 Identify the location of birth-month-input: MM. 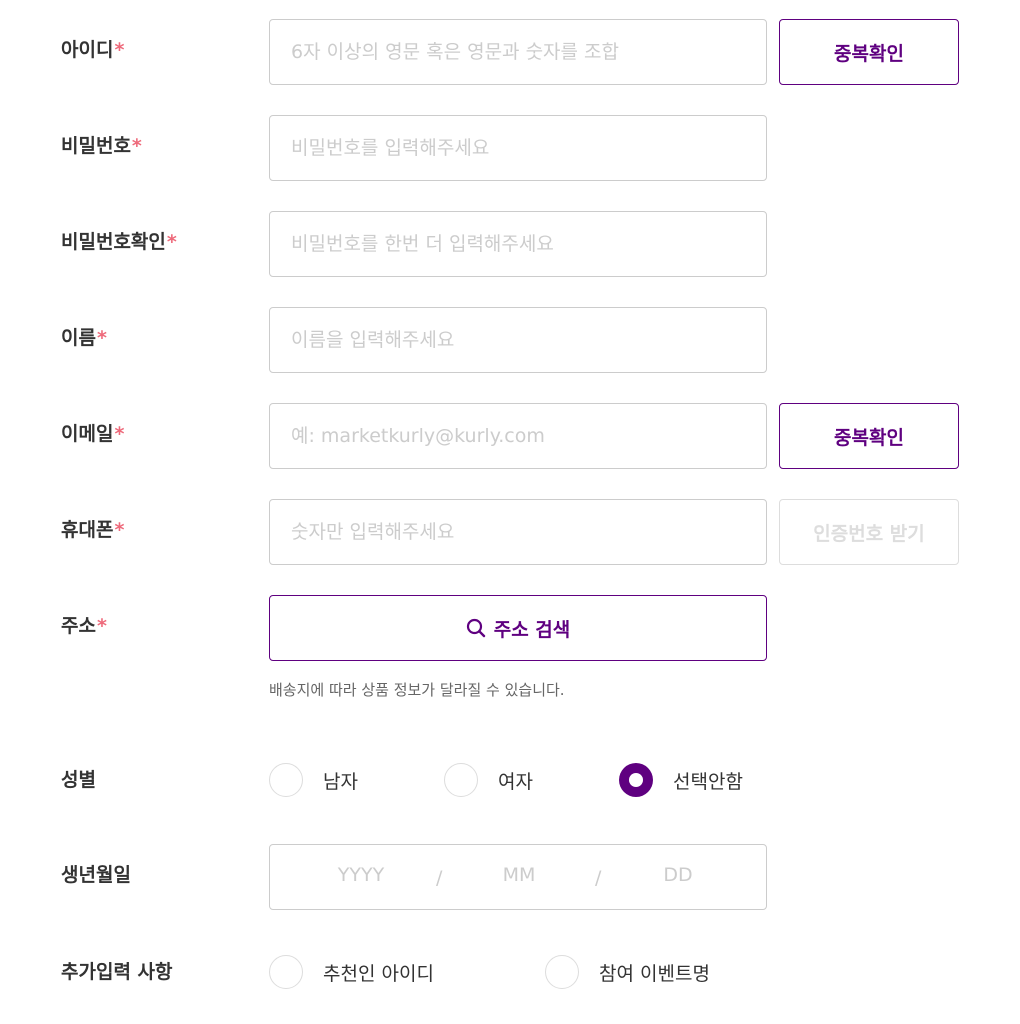
(519, 875).